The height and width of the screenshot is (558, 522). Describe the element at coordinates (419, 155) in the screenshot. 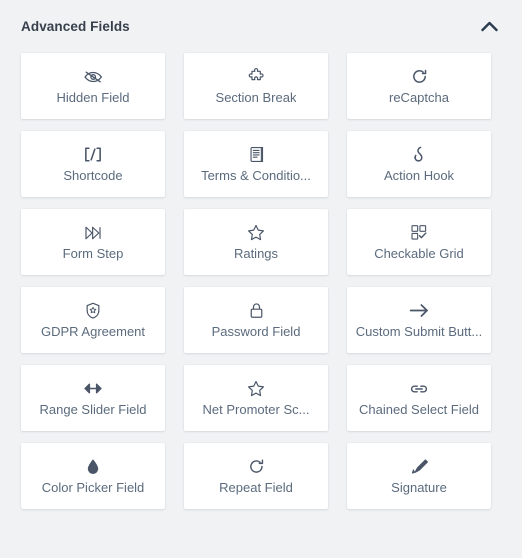

I see `hook-icon` at that location.